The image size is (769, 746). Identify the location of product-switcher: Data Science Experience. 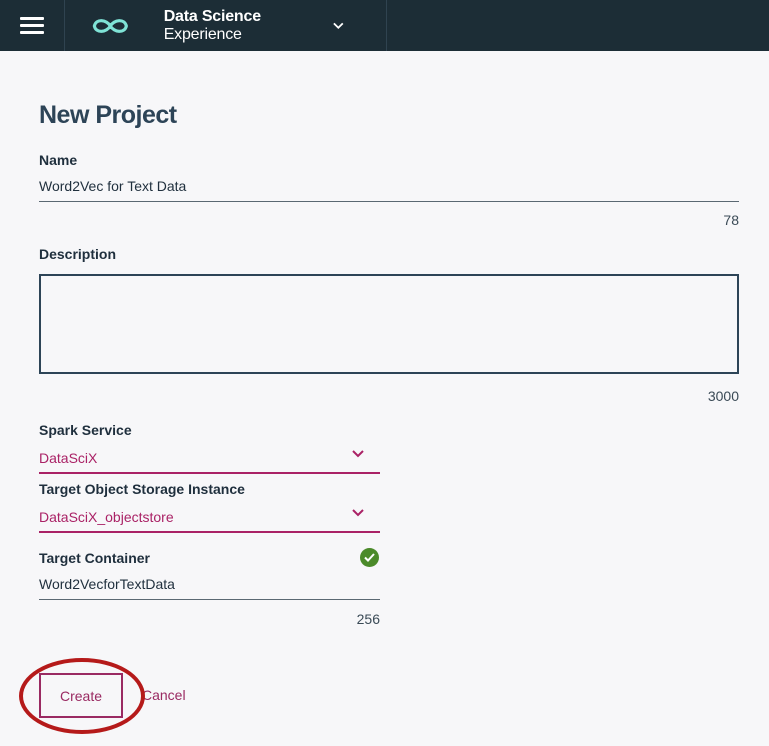
(226, 25).